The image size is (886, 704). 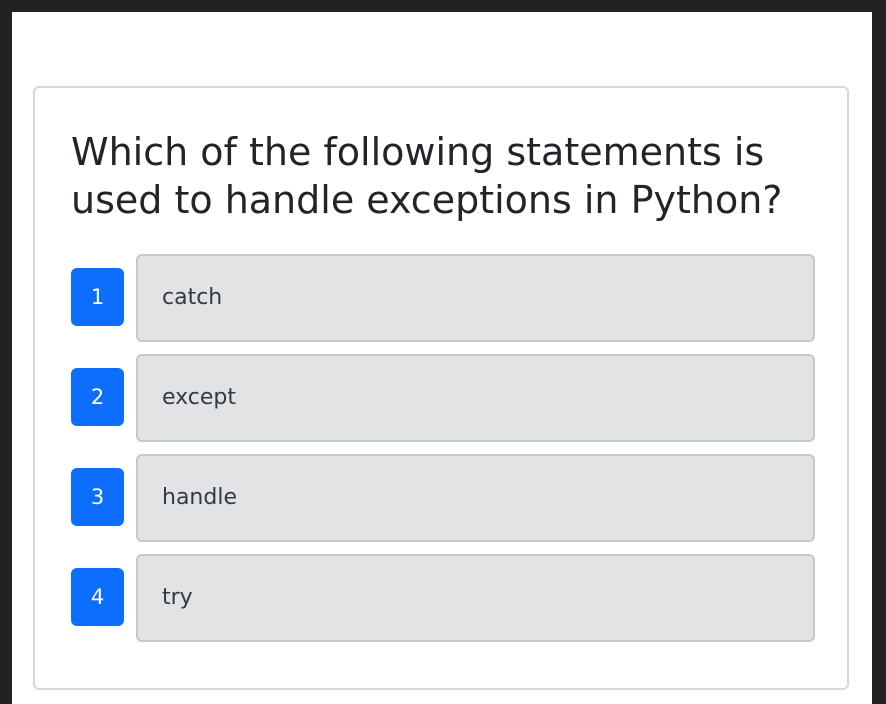 I want to click on option-row-1: 1 catch, so click(x=443, y=298).